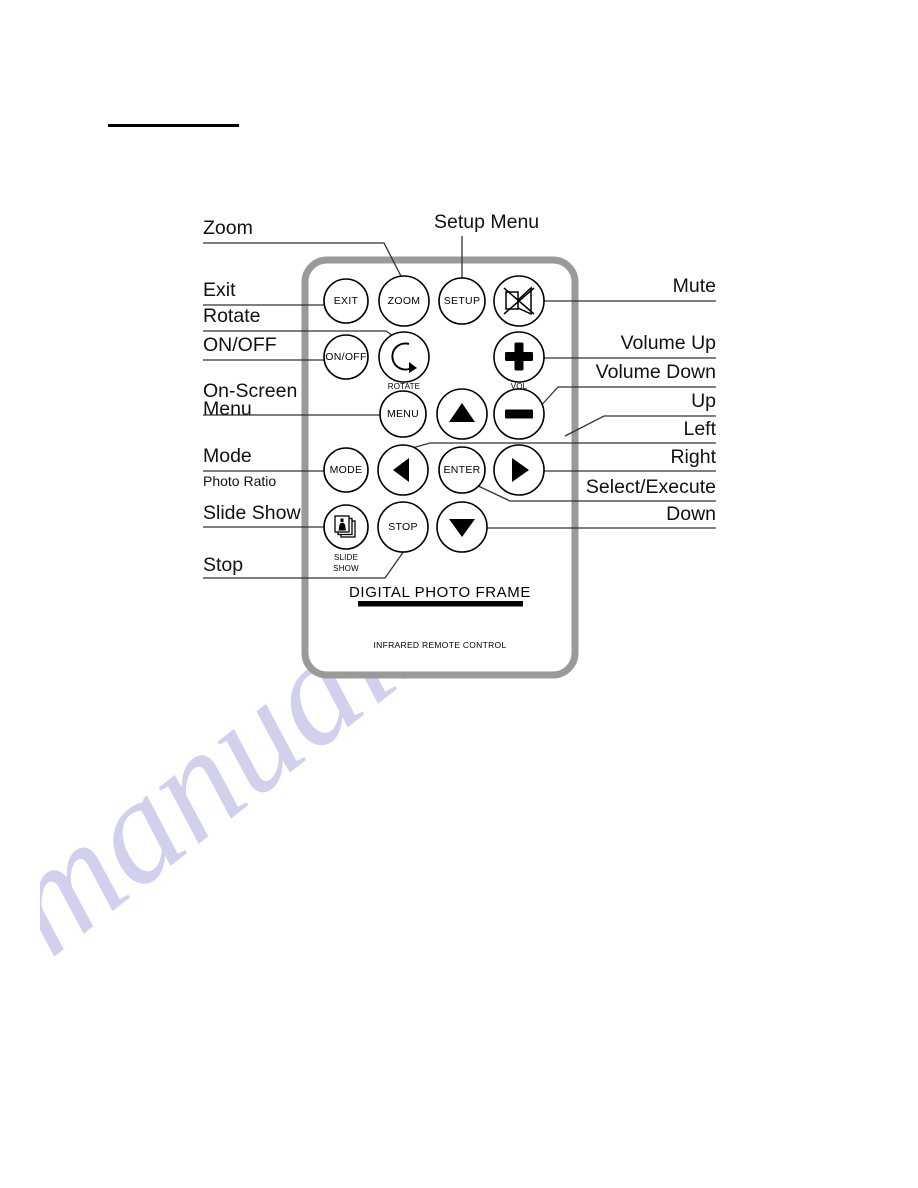  What do you see at coordinates (240, 345) in the screenshot?
I see `callout-onoff: ON/OFF` at bounding box center [240, 345].